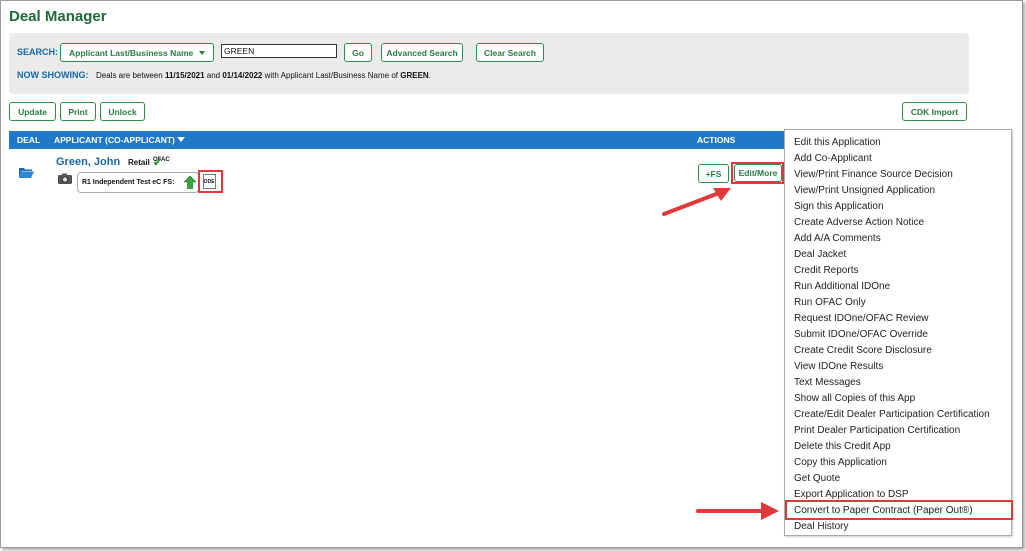 Image resolution: width=1026 pixels, height=551 pixels. Describe the element at coordinates (29, 140) in the screenshot. I see `column-header-deal: DEAL` at that location.